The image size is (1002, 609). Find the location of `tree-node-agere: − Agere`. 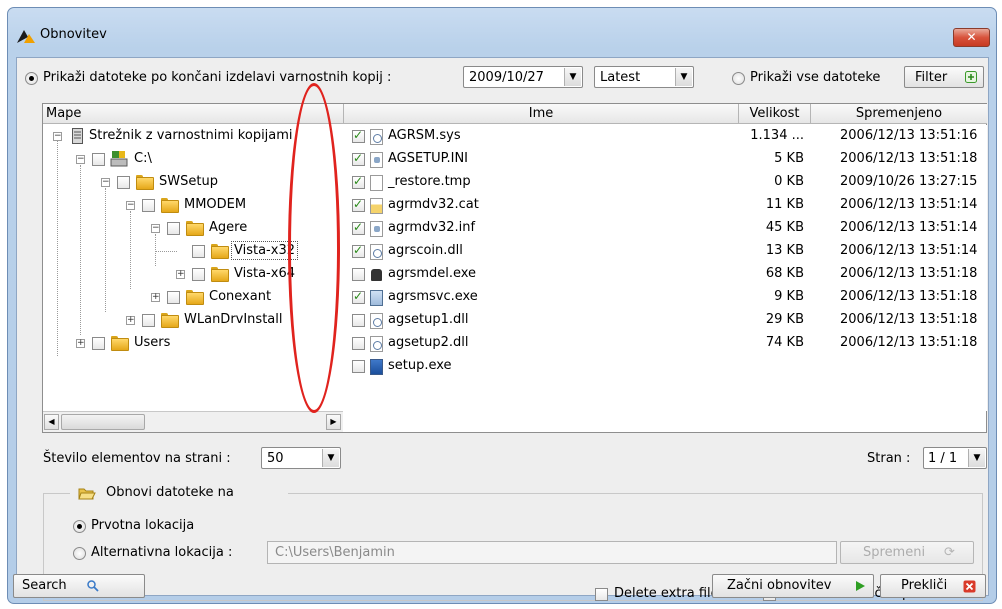

tree-node-agere: − Agere is located at coordinates (193, 228).